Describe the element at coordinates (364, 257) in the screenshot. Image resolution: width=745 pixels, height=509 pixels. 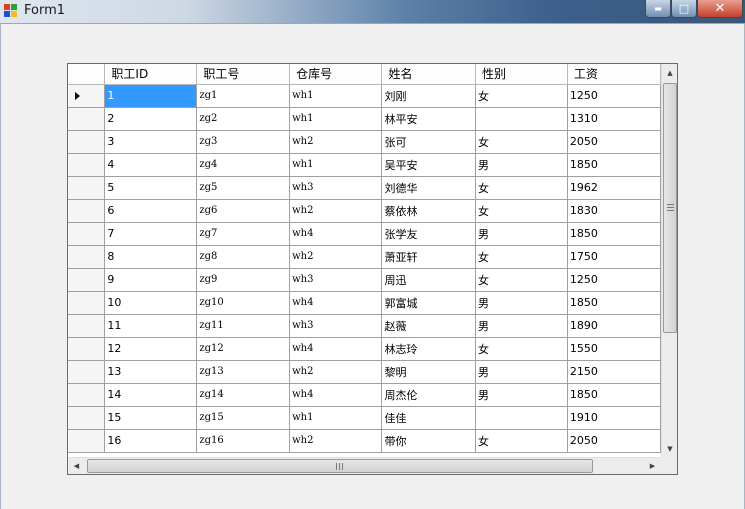
I see `table-row: 8 zg8 wh2 萧亚轩女 1750` at that location.